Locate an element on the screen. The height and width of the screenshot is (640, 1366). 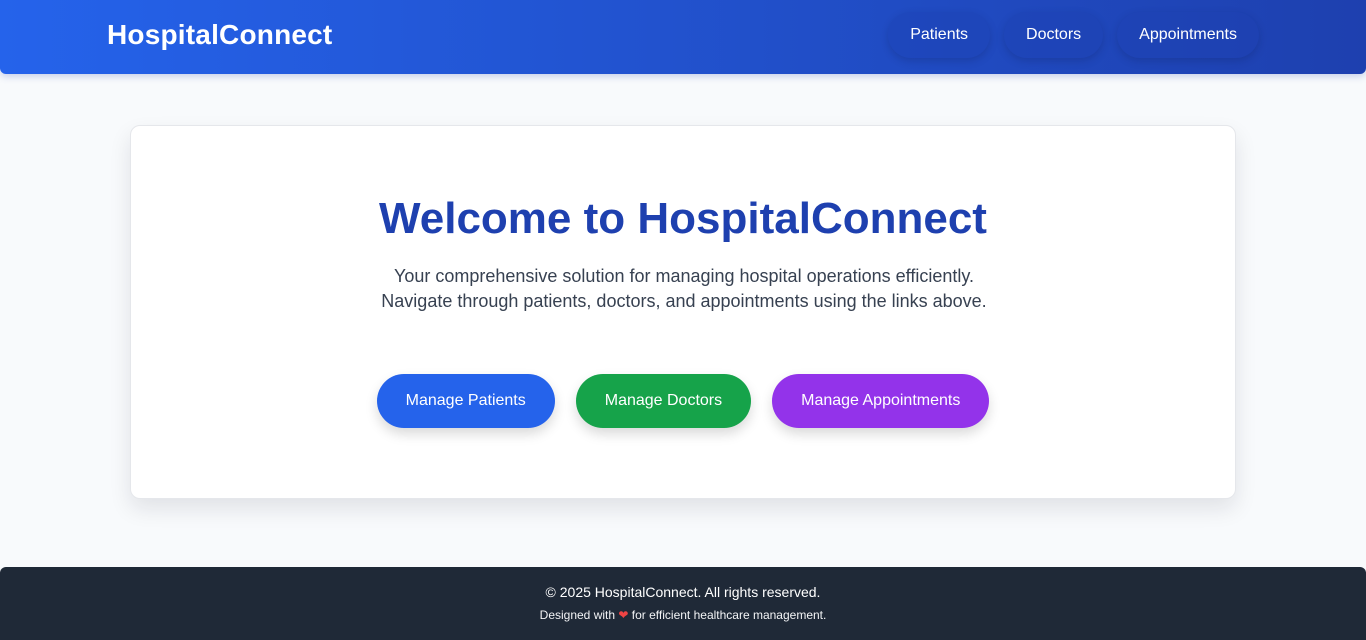
manage-appointments-button: Manage Appointments is located at coordinates (881, 401).